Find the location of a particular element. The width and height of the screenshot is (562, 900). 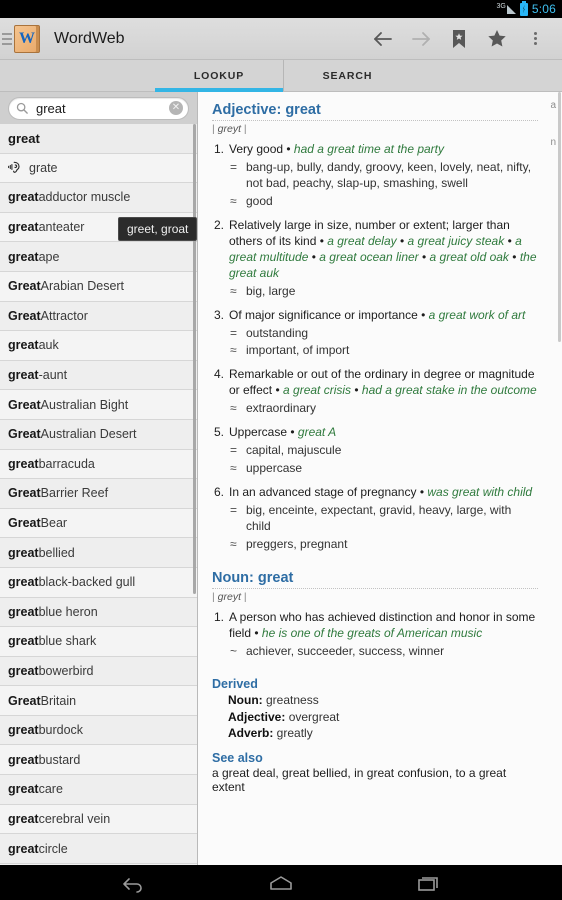

tab-search: SEARCH is located at coordinates (347, 75).